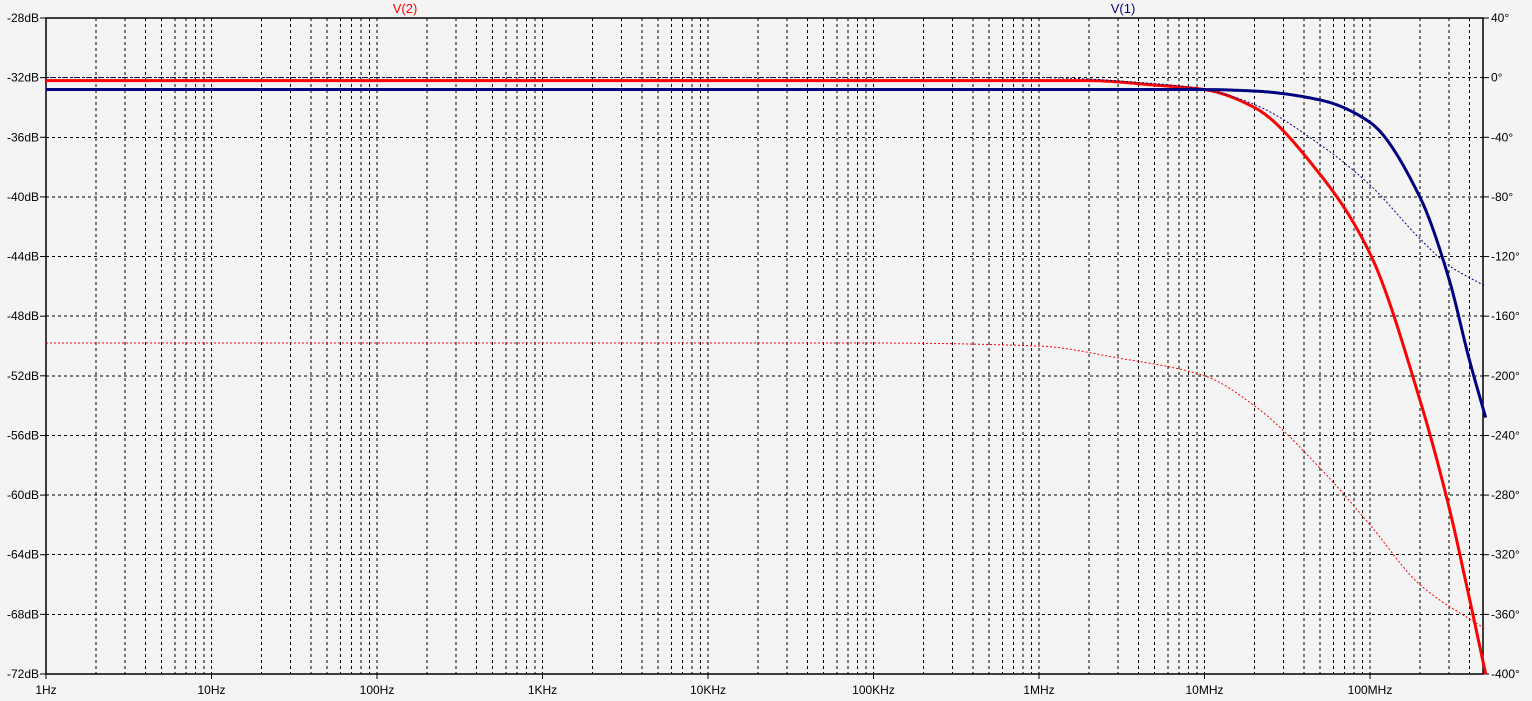 The image size is (1532, 701). Describe the element at coordinates (1505, 435) in the screenshot. I see `y-right-tick-label: -240°` at that location.